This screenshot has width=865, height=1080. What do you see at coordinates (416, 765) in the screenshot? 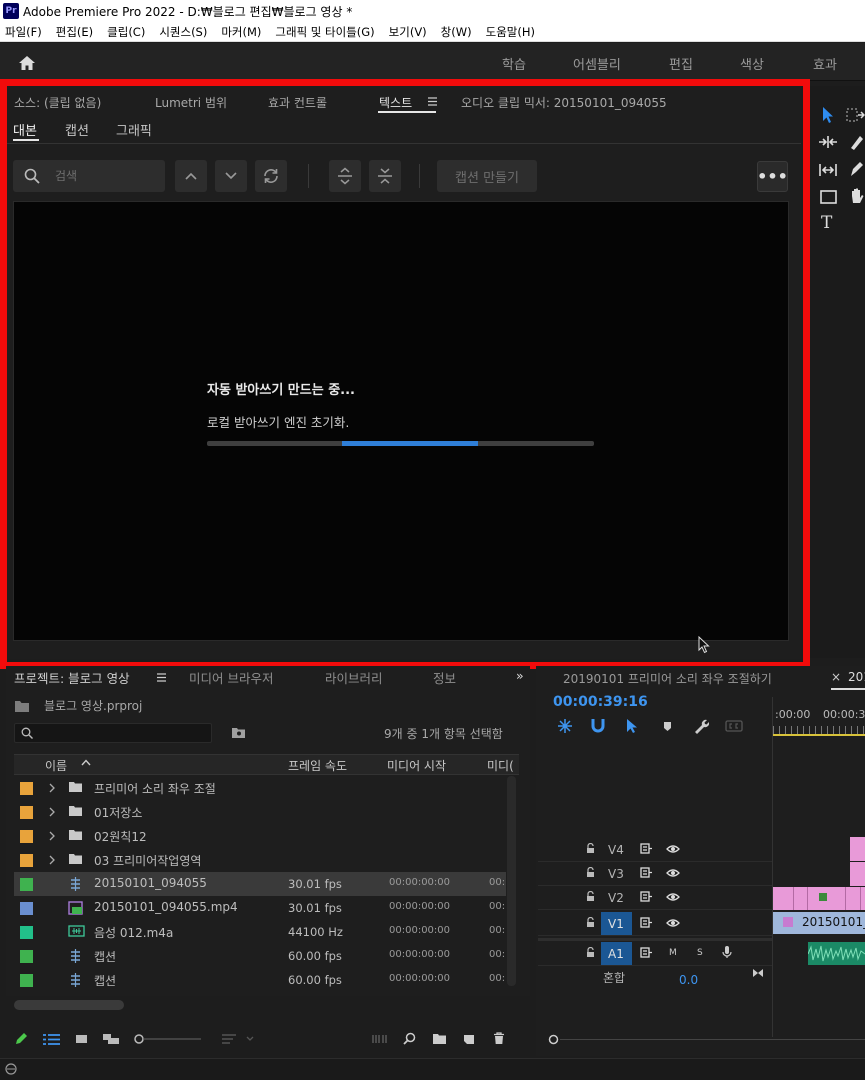
I see `column-media-start: 미디어 시작` at bounding box center [416, 765].